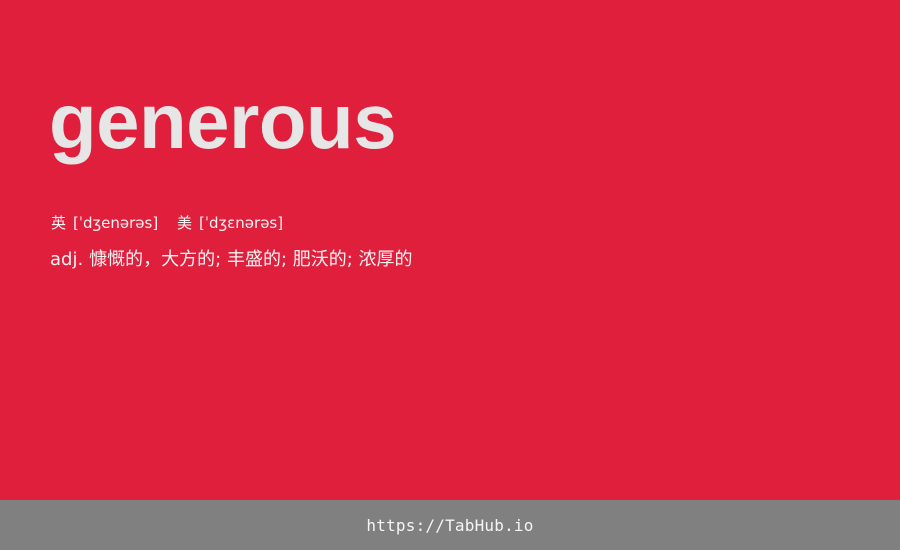 This screenshot has width=900, height=550. What do you see at coordinates (223, 121) in the screenshot?
I see `word-title: generous` at bounding box center [223, 121].